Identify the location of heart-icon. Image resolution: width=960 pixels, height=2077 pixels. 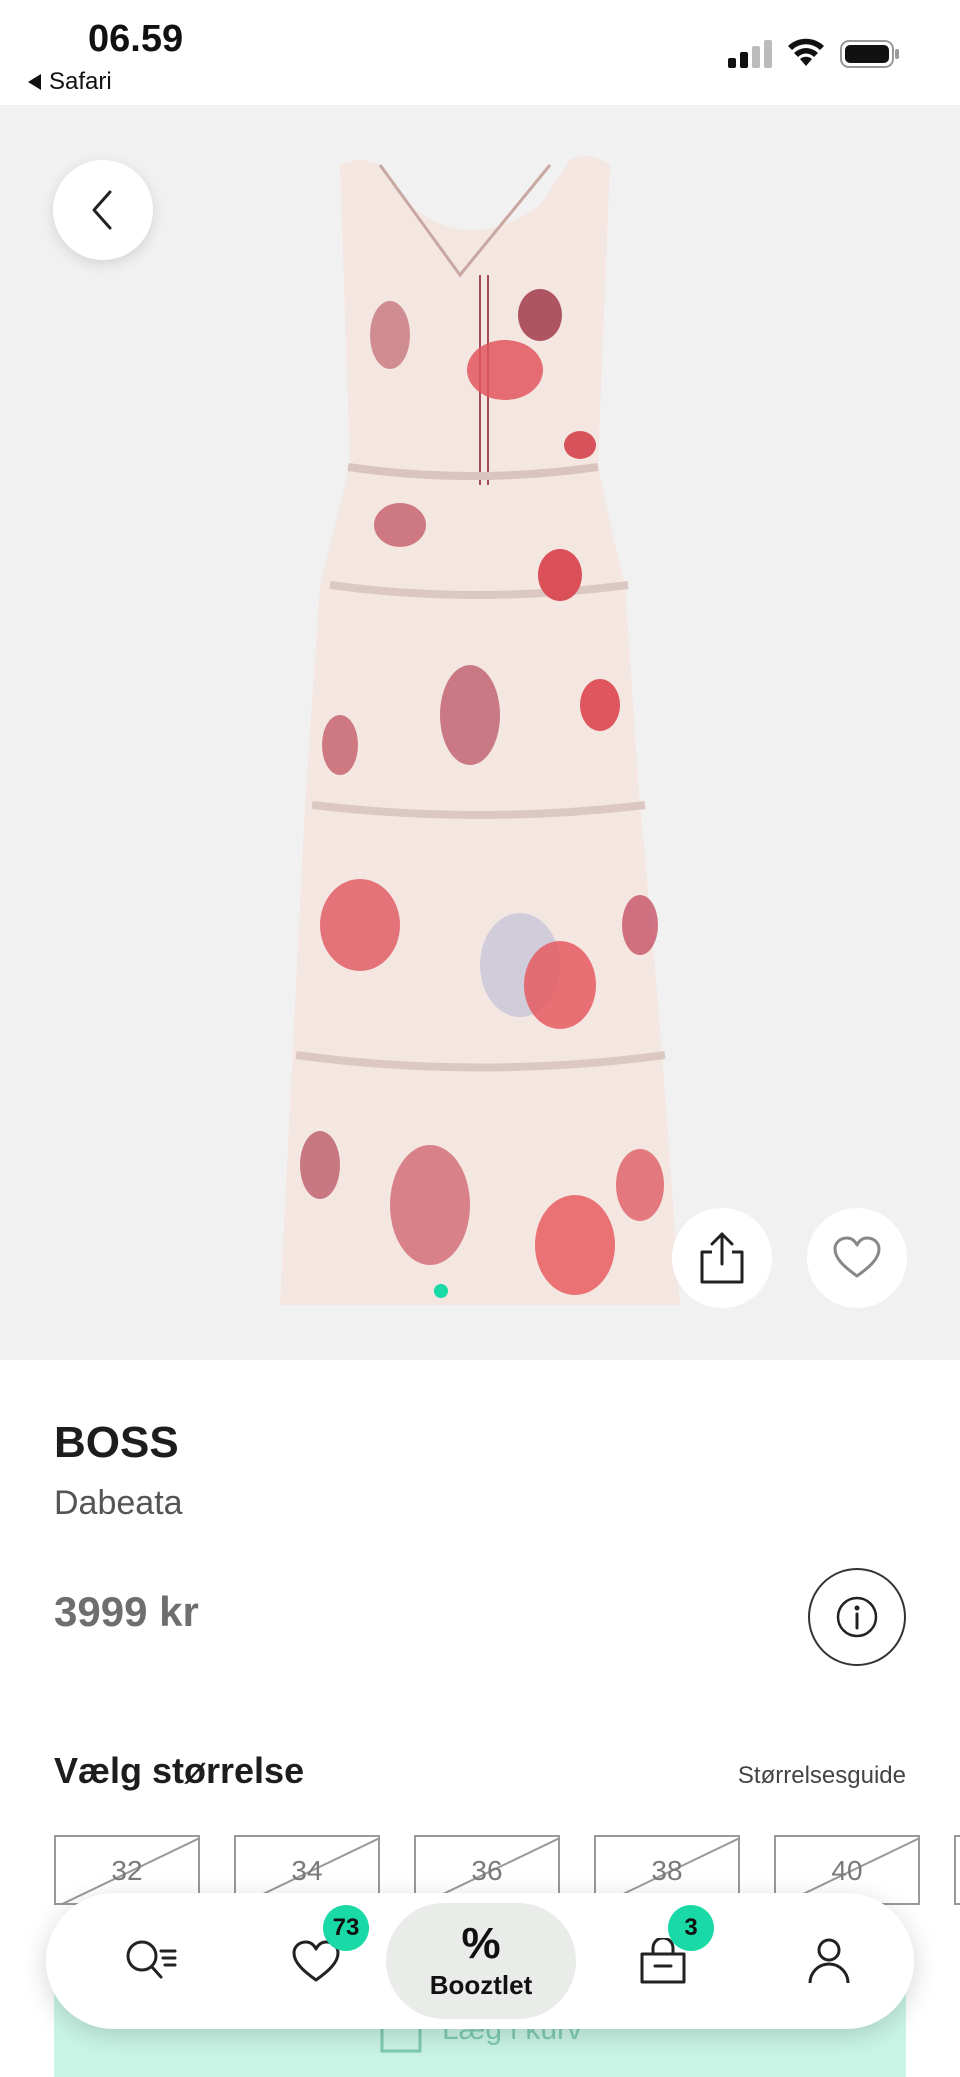
(857, 1257).